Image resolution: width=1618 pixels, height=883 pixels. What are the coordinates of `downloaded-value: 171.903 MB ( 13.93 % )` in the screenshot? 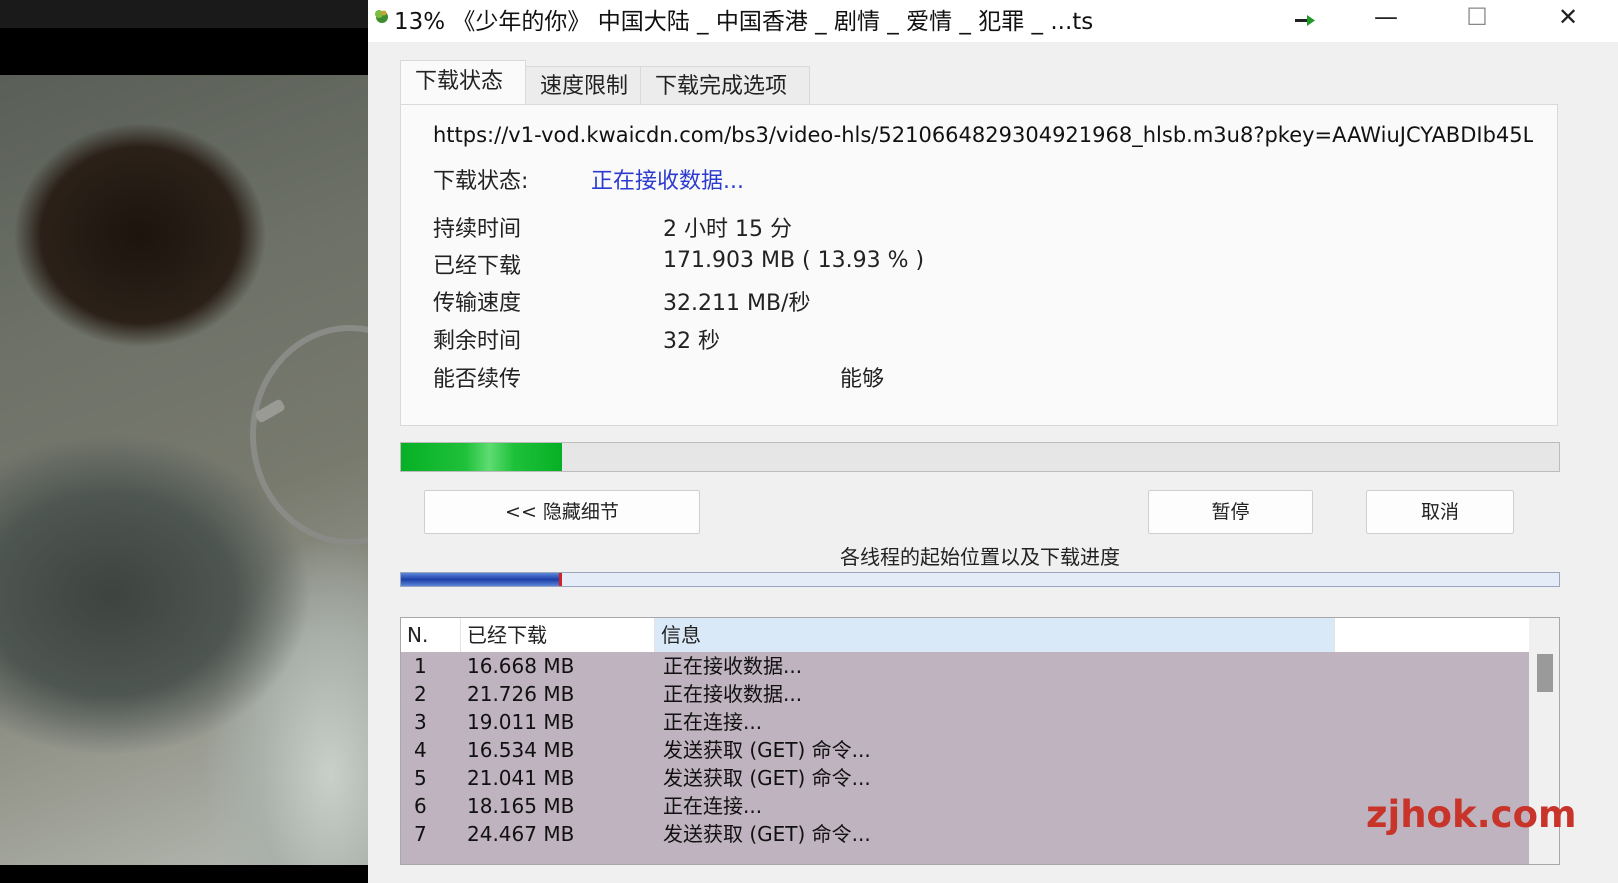 It's located at (794, 260).